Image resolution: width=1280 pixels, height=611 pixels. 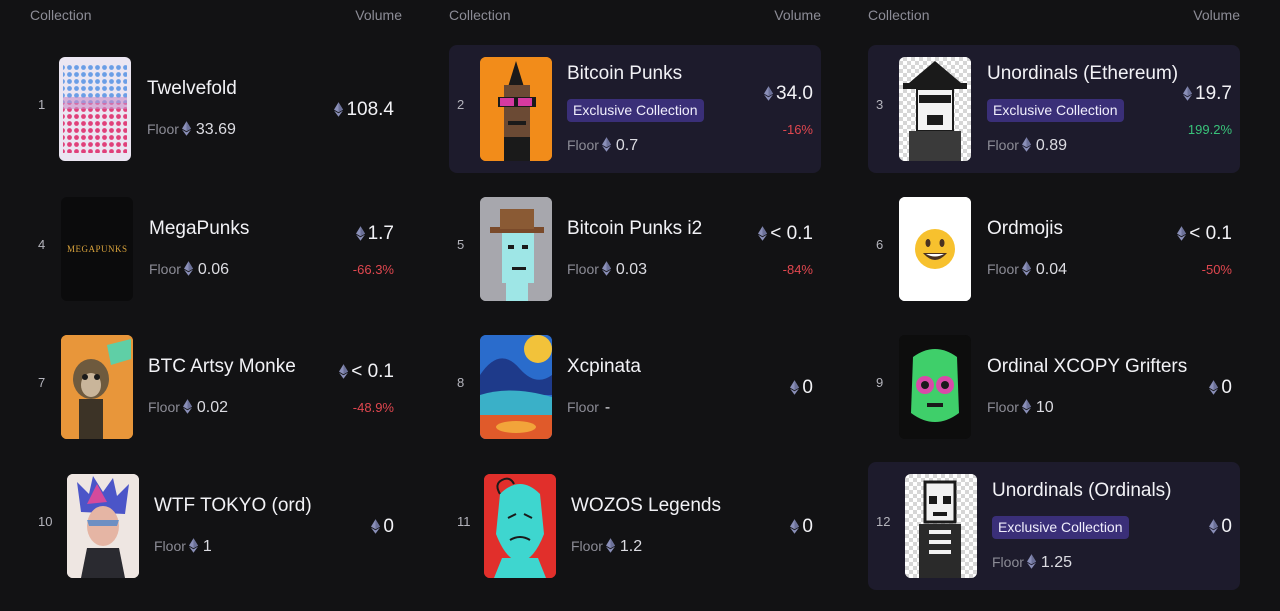 I want to click on collection-row-wozos-legends: 11 WOZOS Legends Floor 1.2 0, so click(x=635, y=526).